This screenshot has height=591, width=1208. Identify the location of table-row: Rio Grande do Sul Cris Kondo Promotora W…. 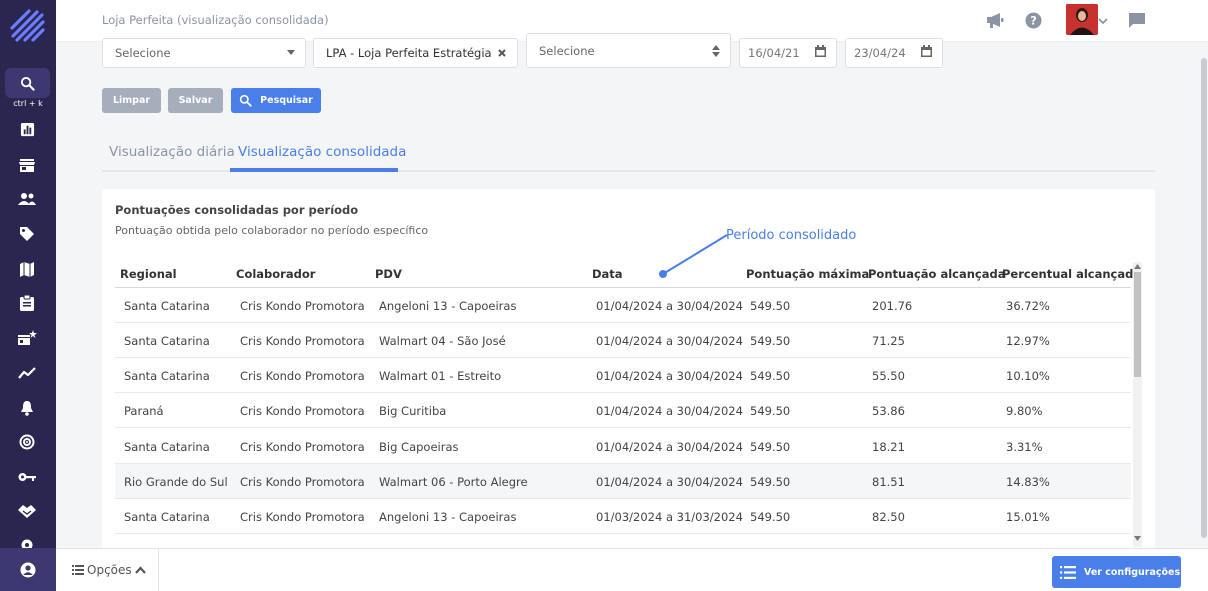
(623, 481).